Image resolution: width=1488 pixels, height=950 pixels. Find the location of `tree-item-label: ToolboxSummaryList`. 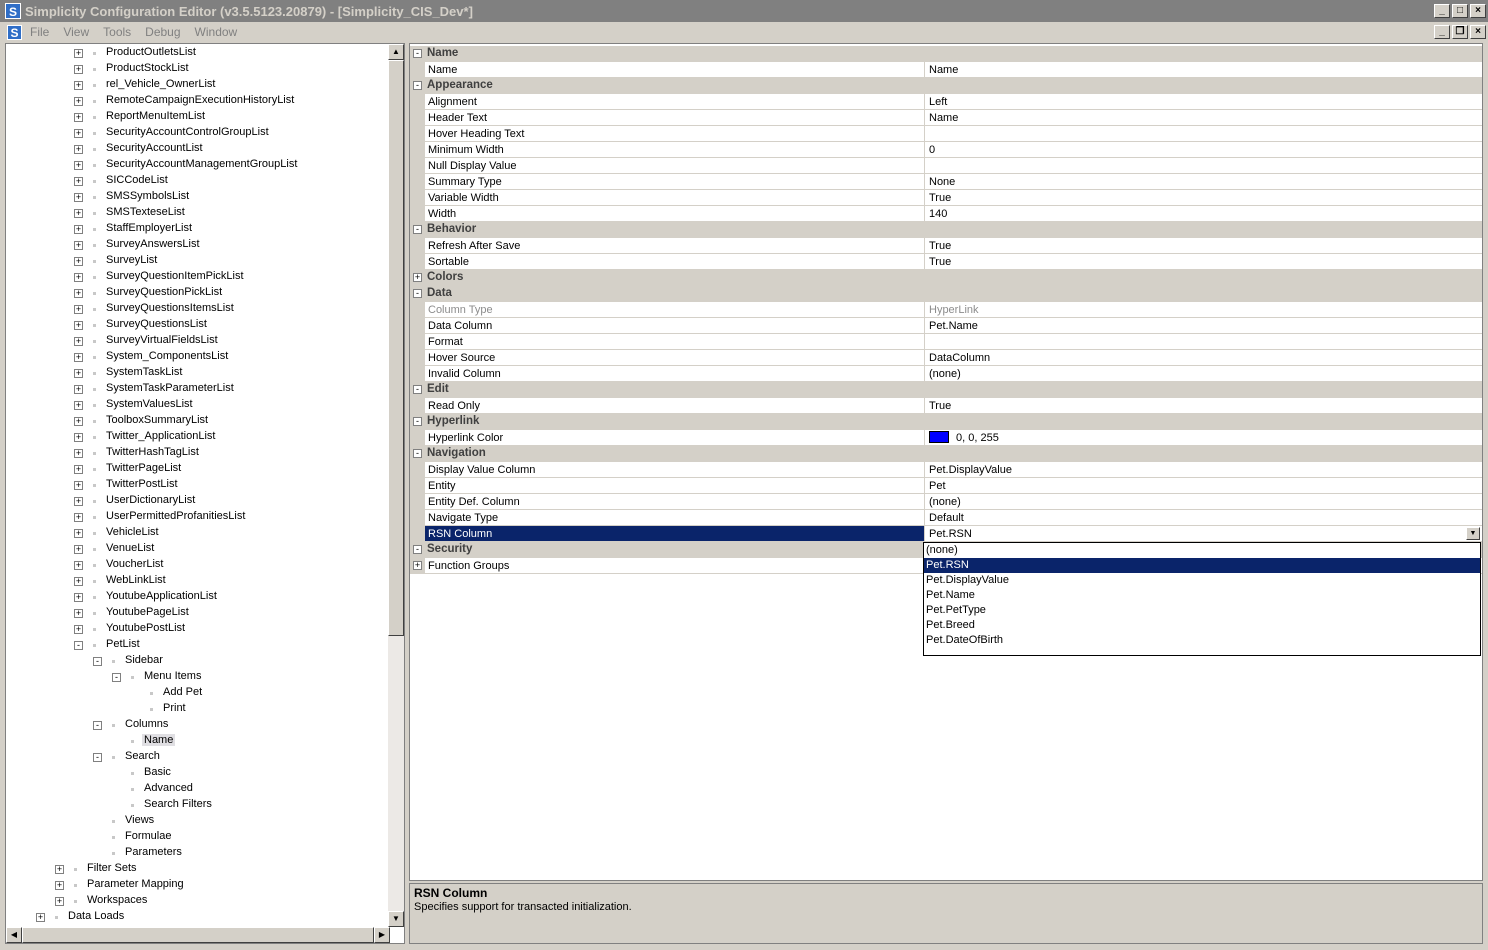

tree-item-label: ToolboxSummaryList is located at coordinates (157, 420).